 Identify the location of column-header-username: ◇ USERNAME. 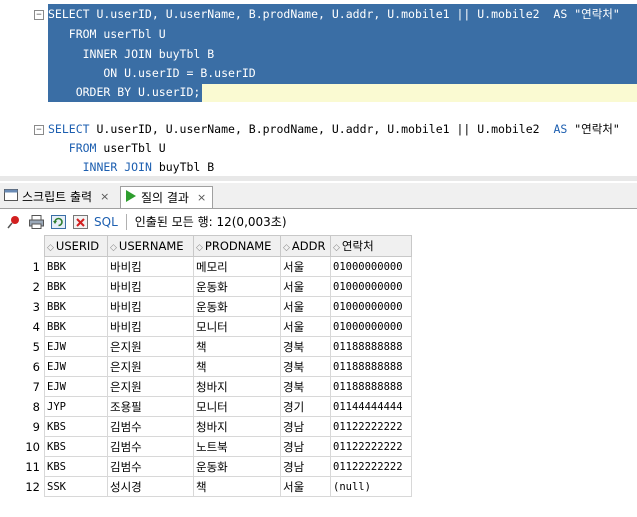
(150, 246).